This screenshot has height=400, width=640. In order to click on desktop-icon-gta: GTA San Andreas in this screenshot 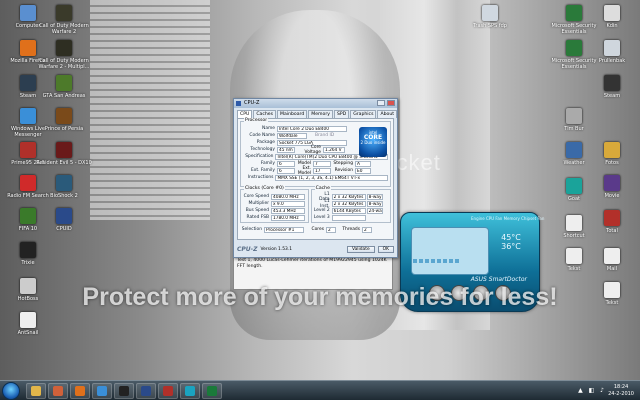, I will do `click(64, 87)`.